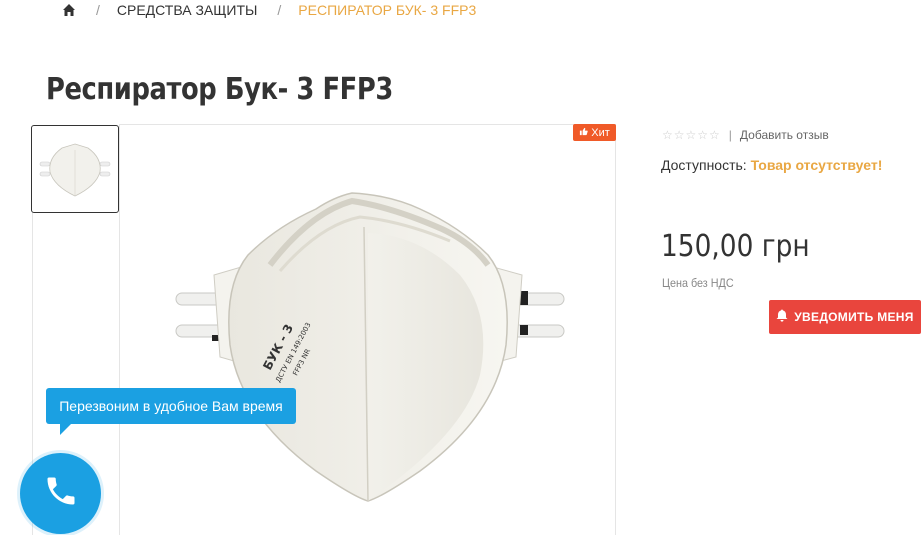 The image size is (921, 535). I want to click on price-note: Цена без НДС, so click(698, 283).